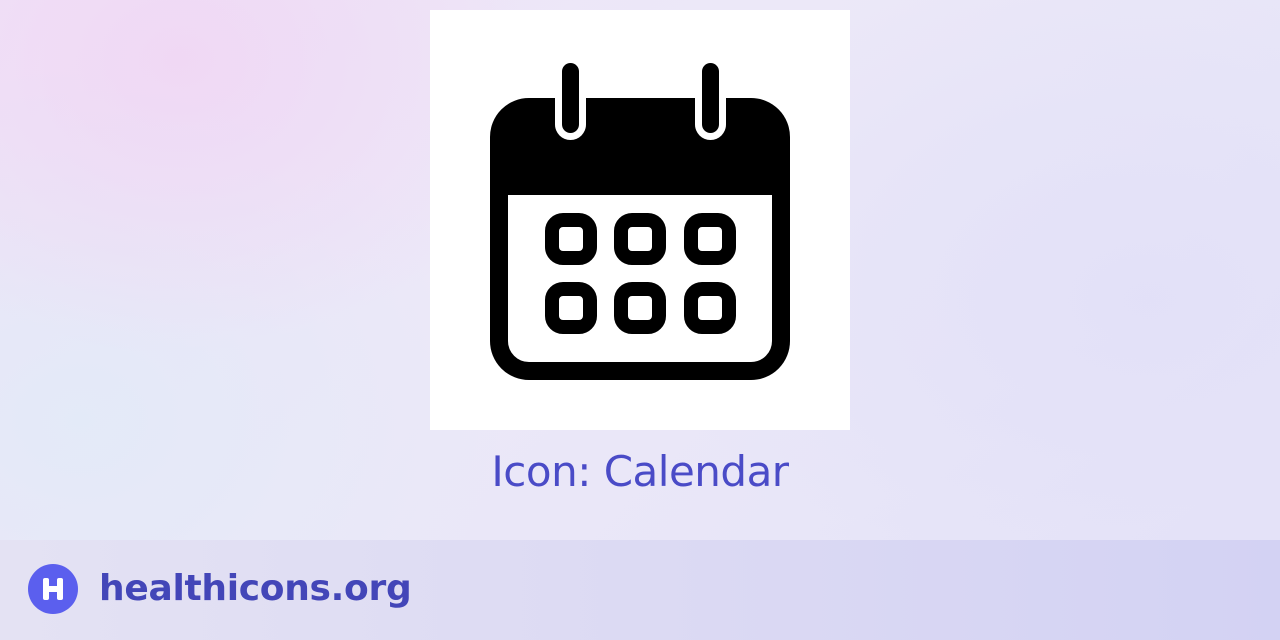 This screenshot has height=640, width=1280. I want to click on calendar-icon, so click(640, 220).